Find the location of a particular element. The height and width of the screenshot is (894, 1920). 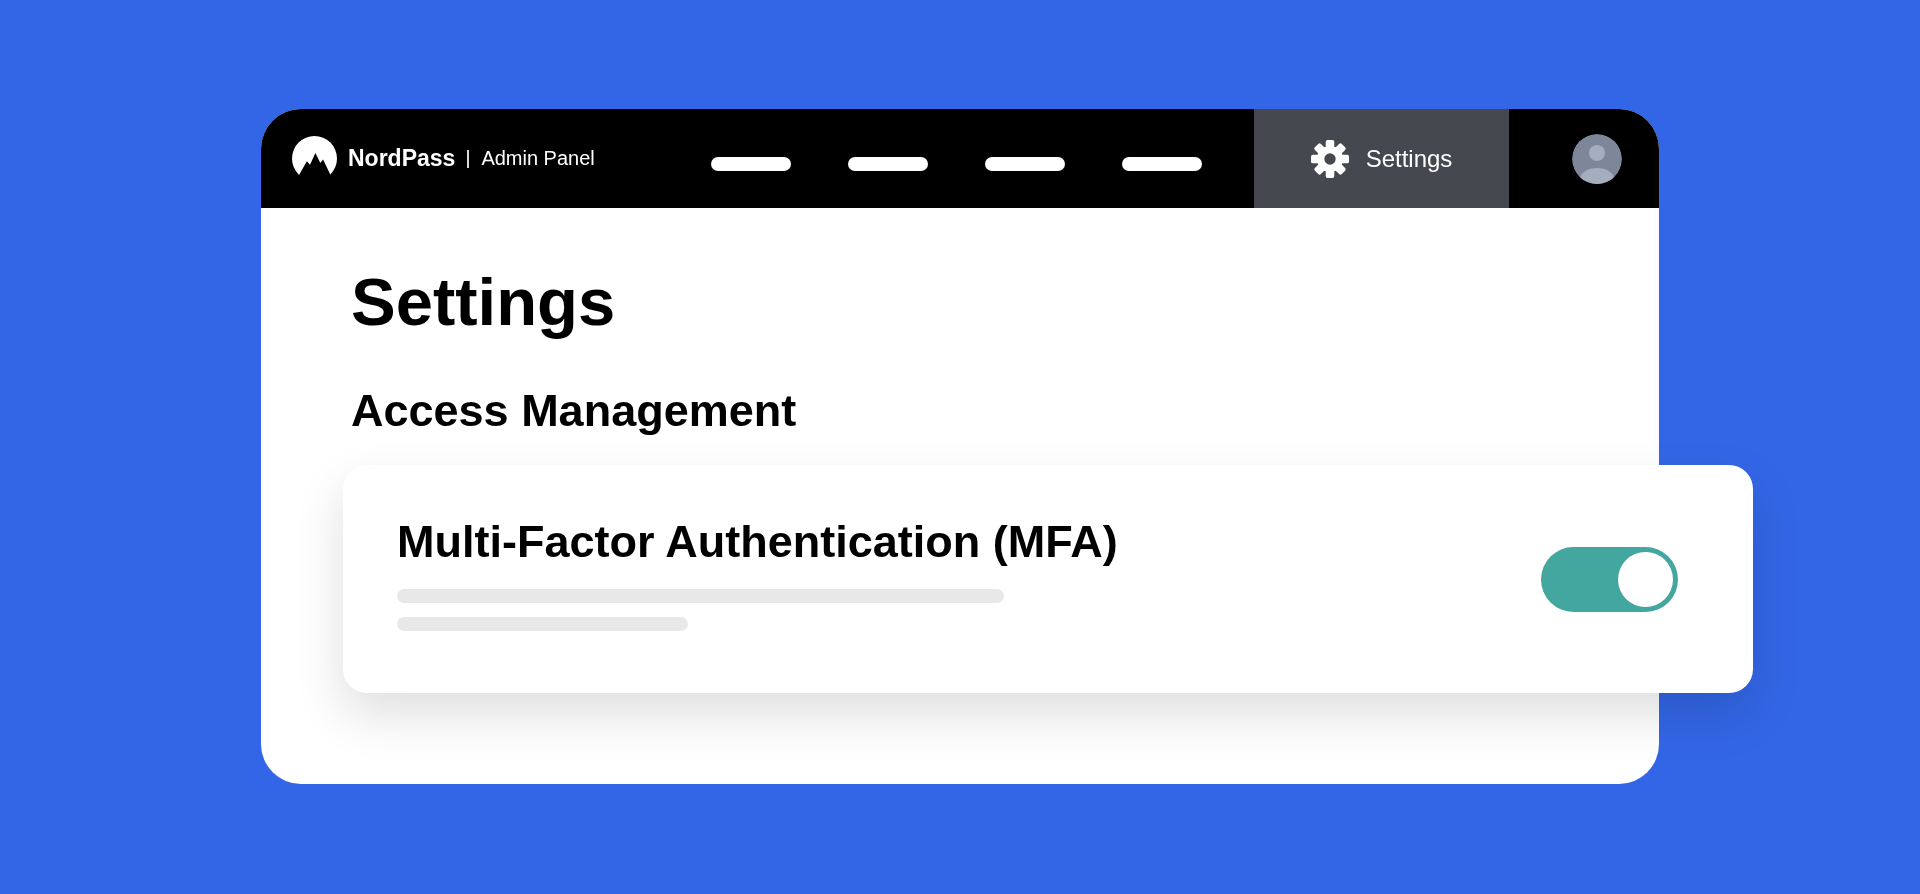

section-title: Access Management is located at coordinates (574, 411).